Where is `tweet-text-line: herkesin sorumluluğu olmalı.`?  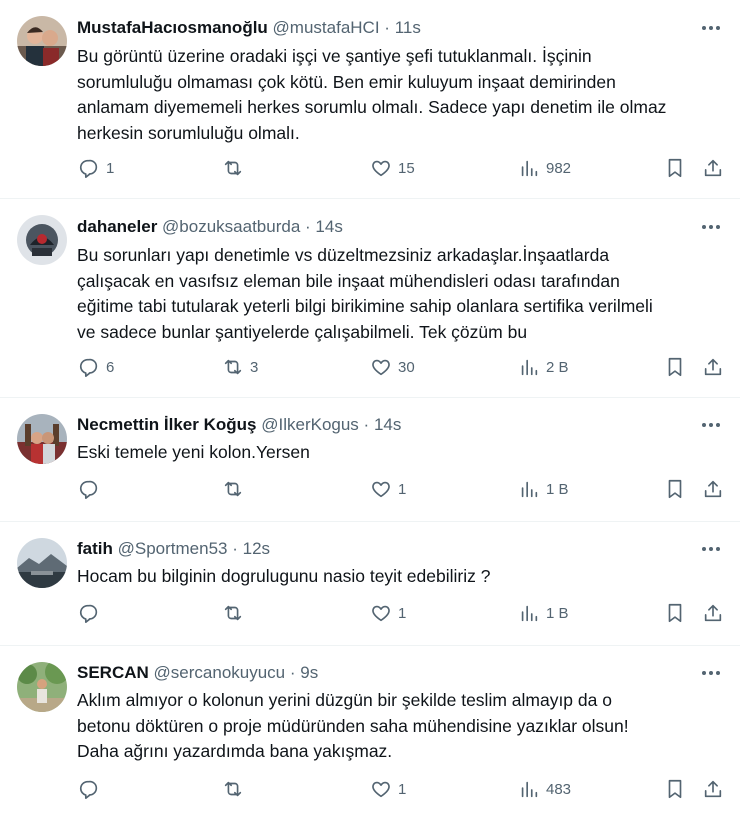 tweet-text-line: herkesin sorumluluğu olmalı. is located at coordinates (188, 132).